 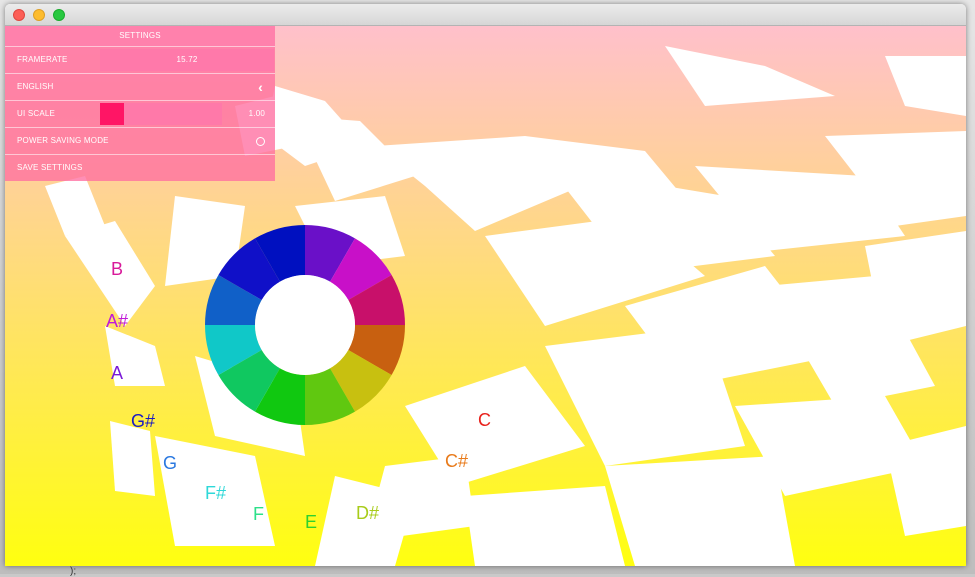 I want to click on note-g: G, so click(x=170, y=463).